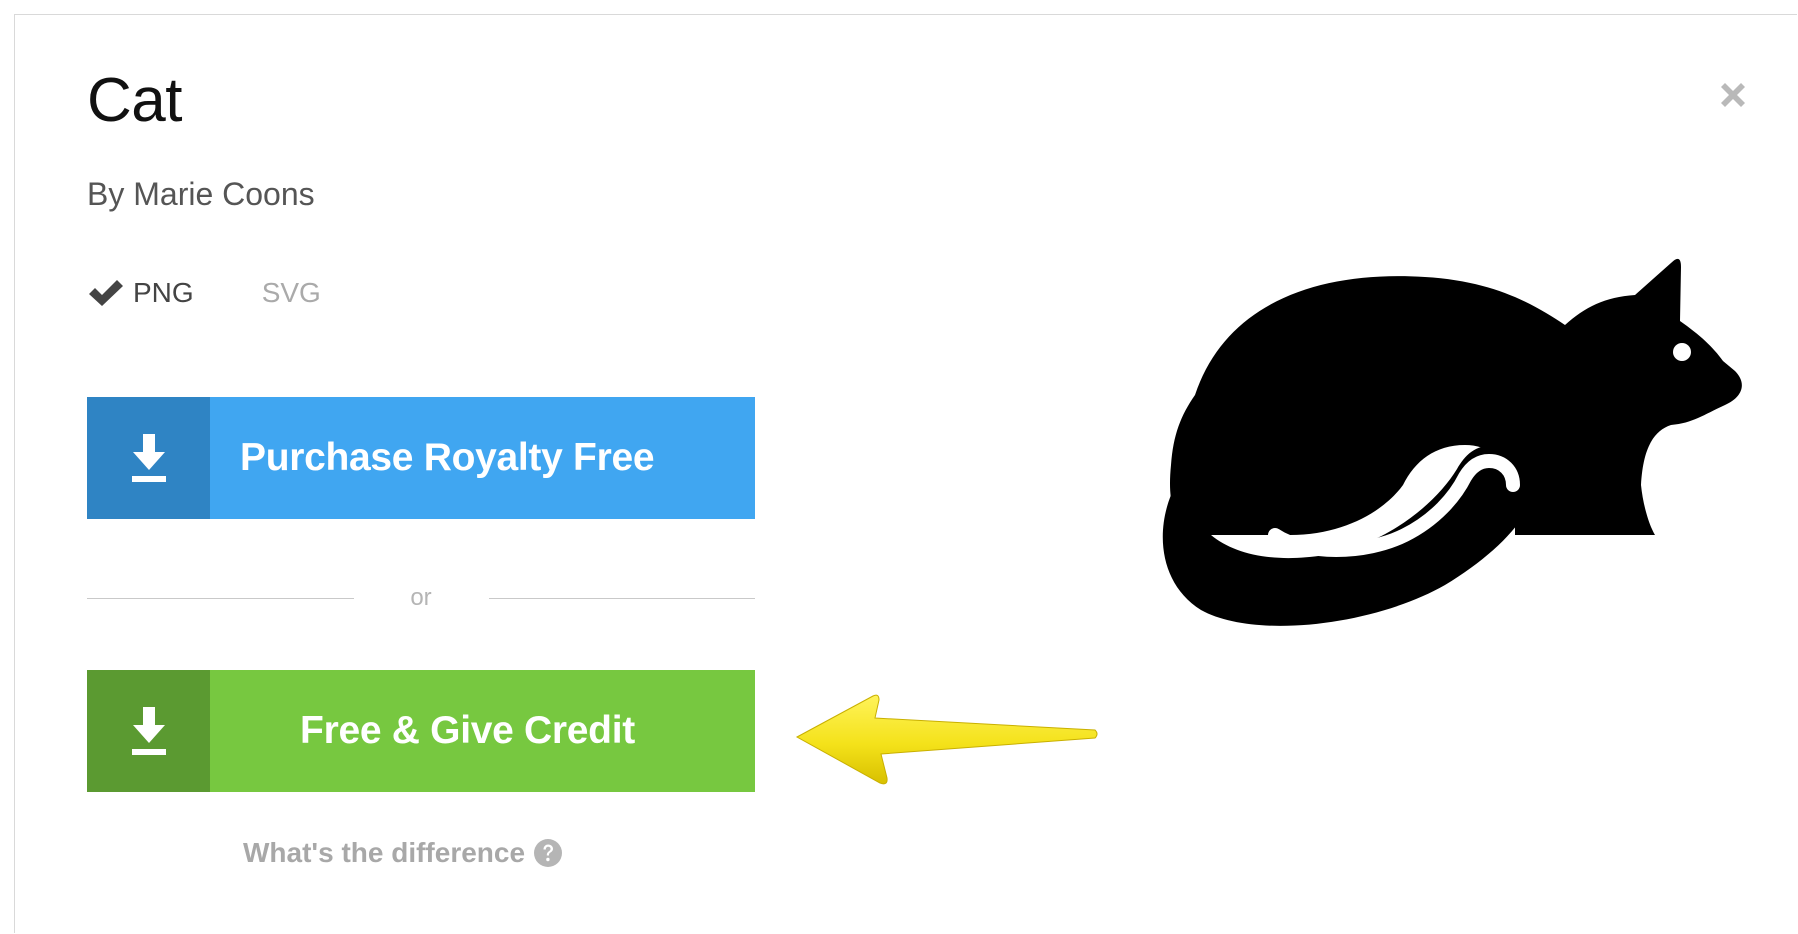 This screenshot has height=934, width=1798. What do you see at coordinates (622, 598) in the screenshot?
I see `divider-line-right` at bounding box center [622, 598].